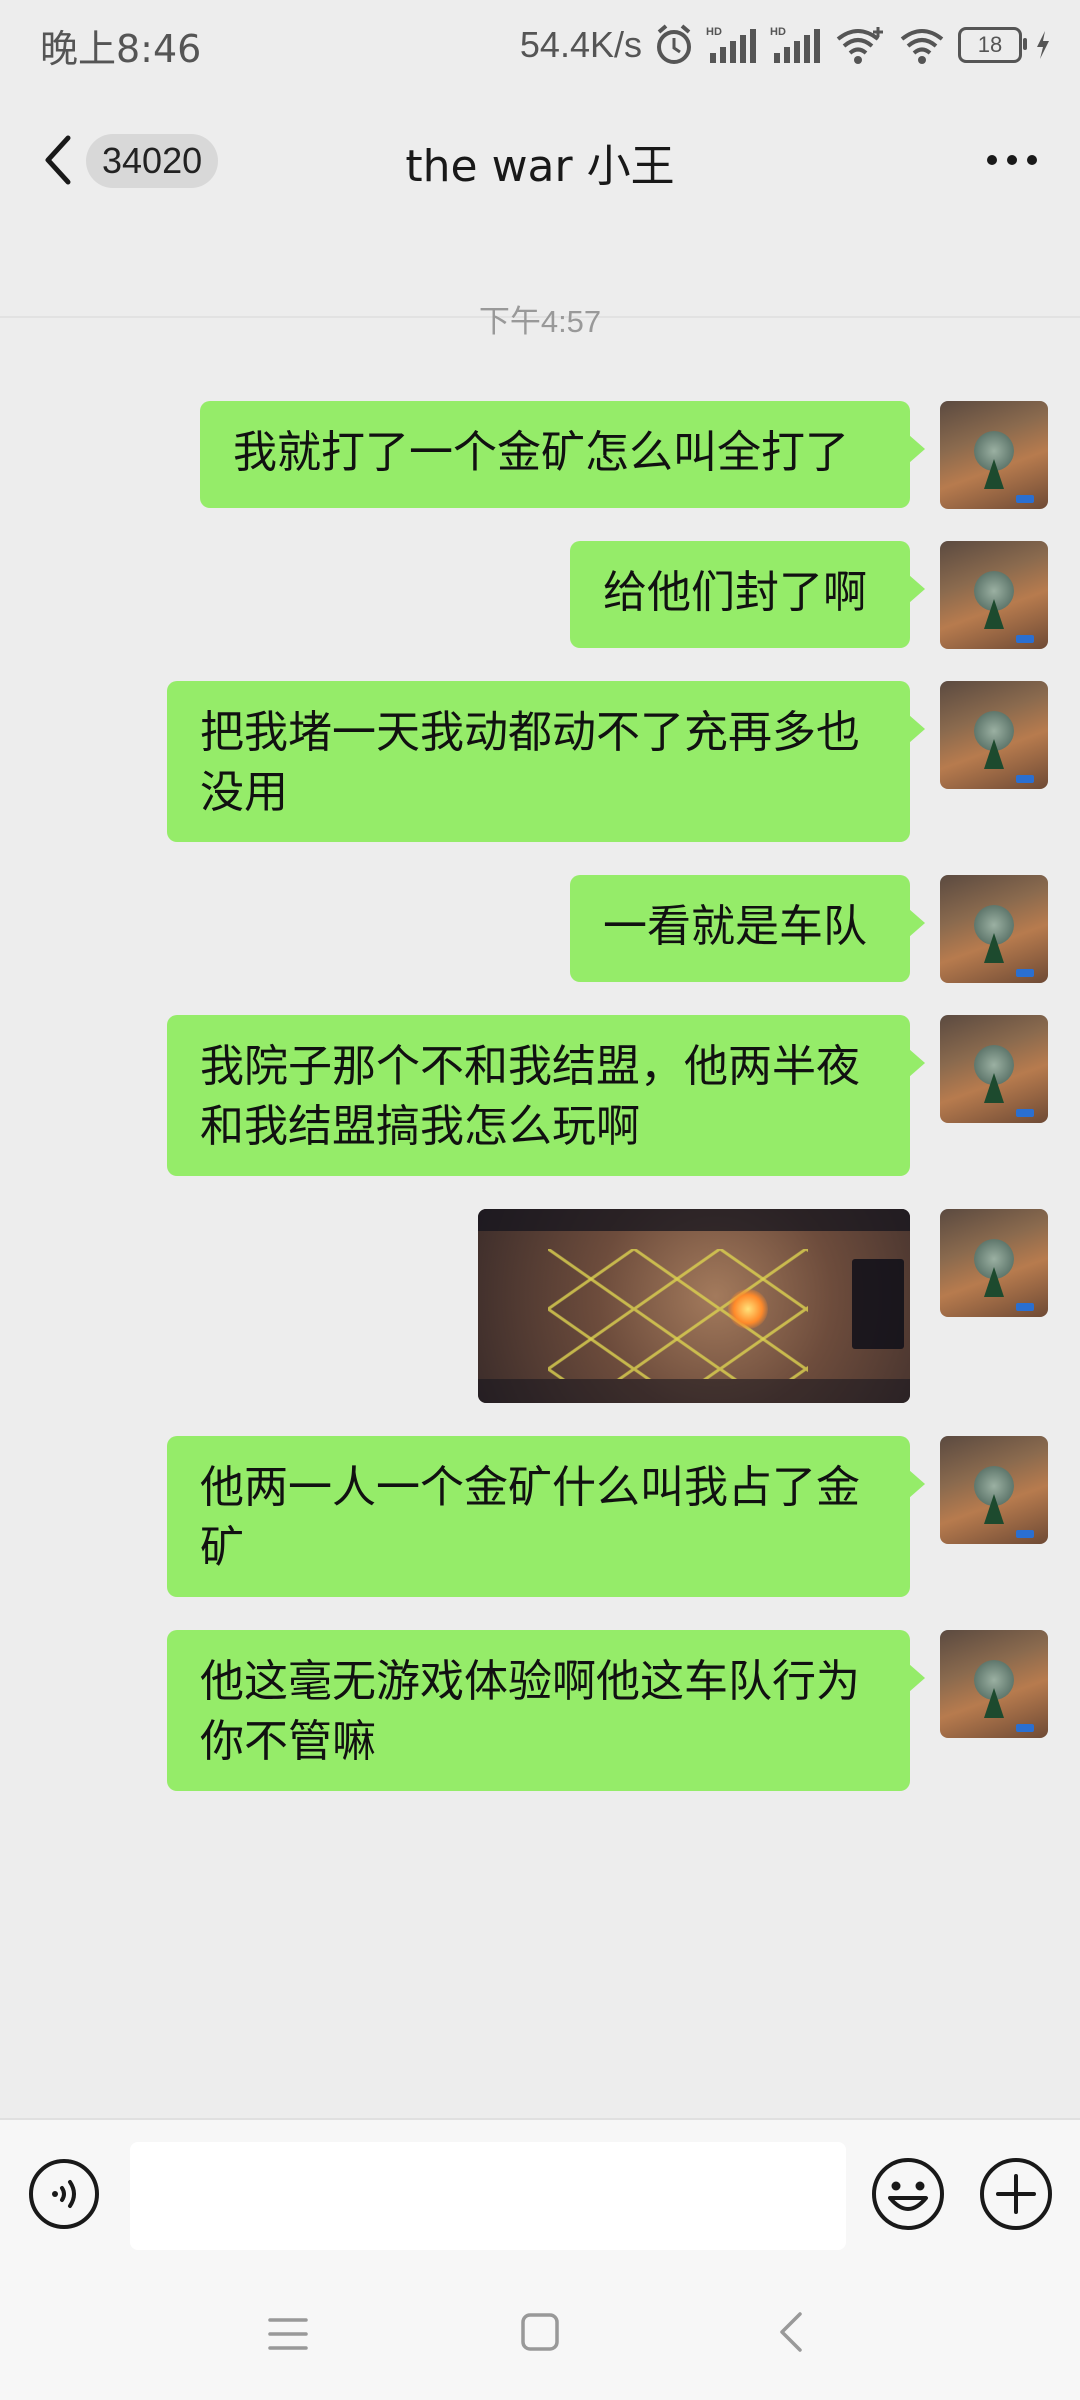 This screenshot has width=1080, height=2400. I want to click on battery-icon: 18, so click(992, 45).